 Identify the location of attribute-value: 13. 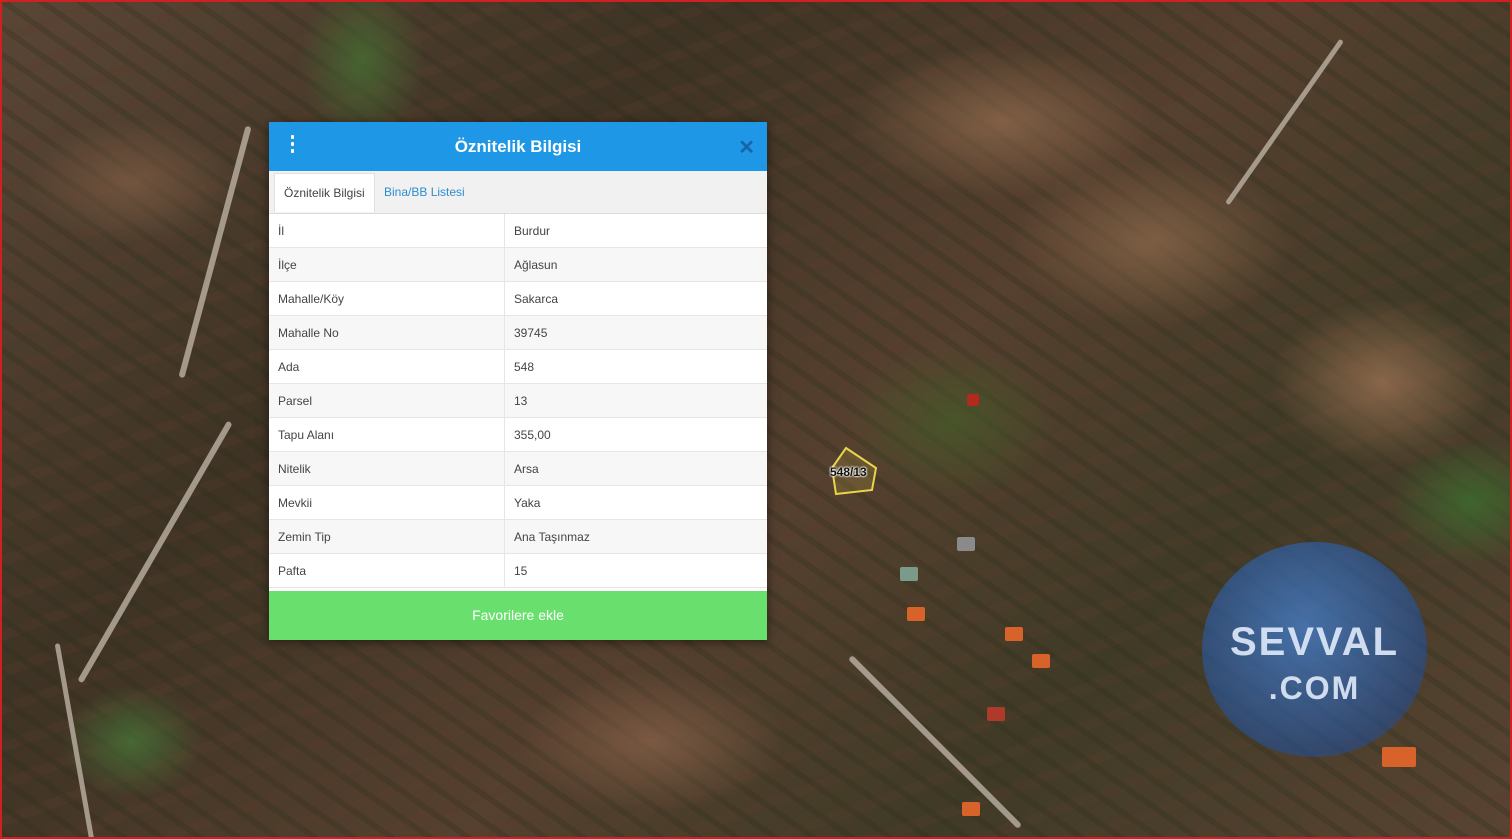
(635, 400).